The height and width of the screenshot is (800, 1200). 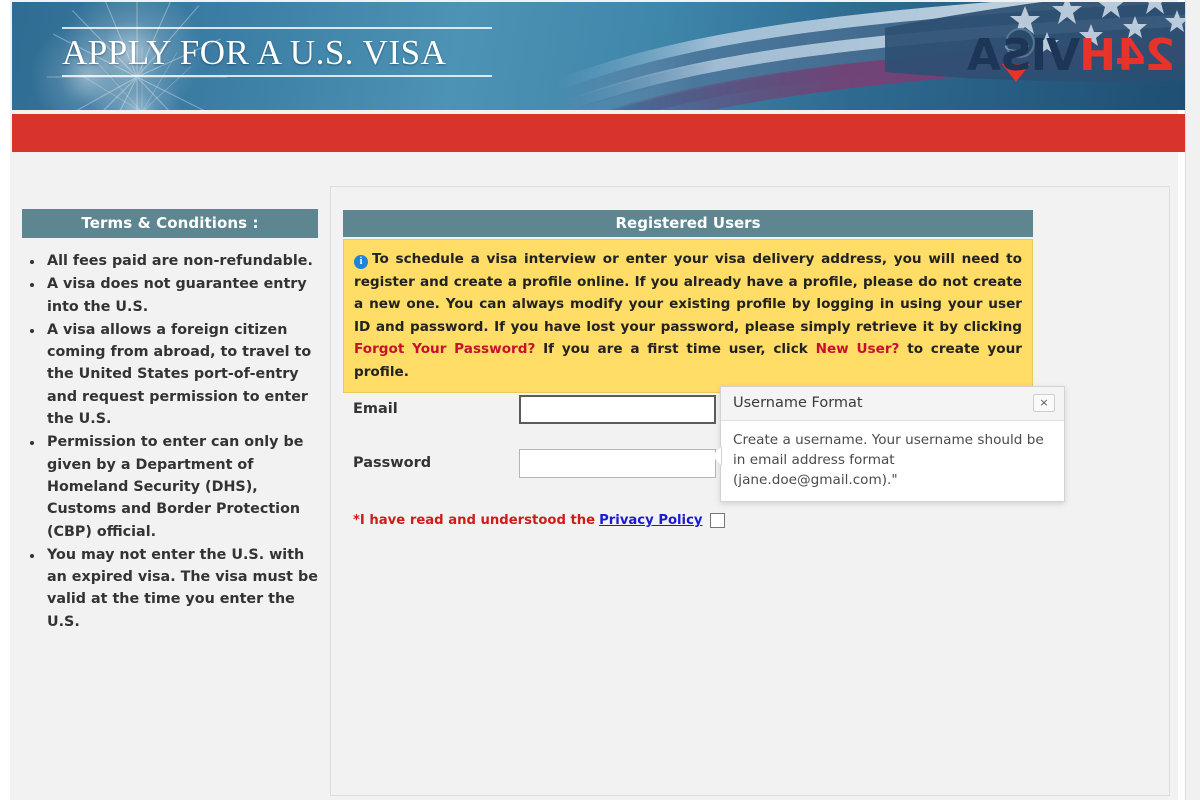 What do you see at coordinates (598, 133) in the screenshot?
I see `navigation-bar` at bounding box center [598, 133].